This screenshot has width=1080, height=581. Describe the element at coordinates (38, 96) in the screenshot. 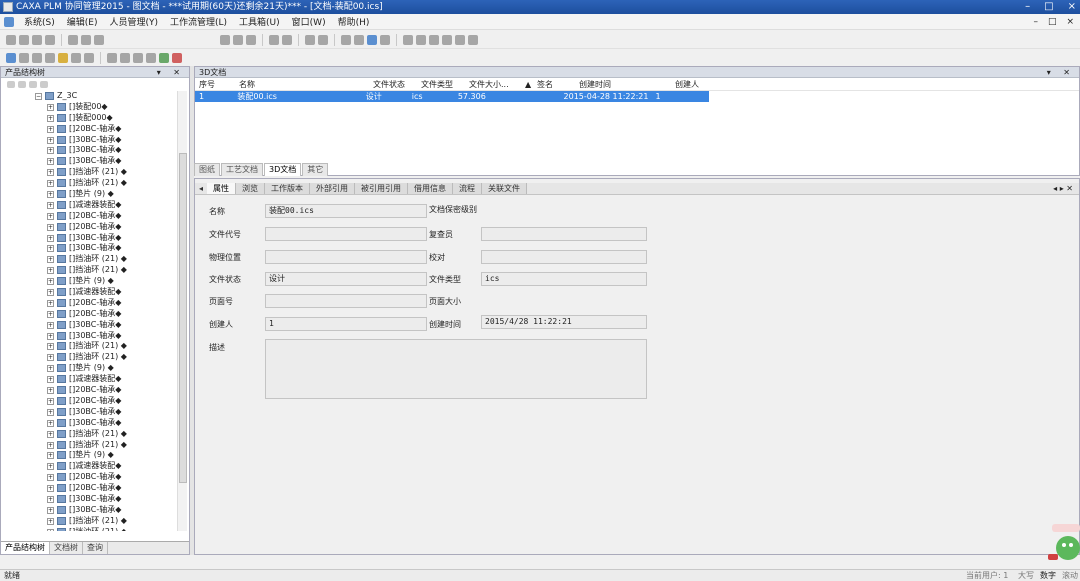

I see `tree-expander-icon: −` at that location.